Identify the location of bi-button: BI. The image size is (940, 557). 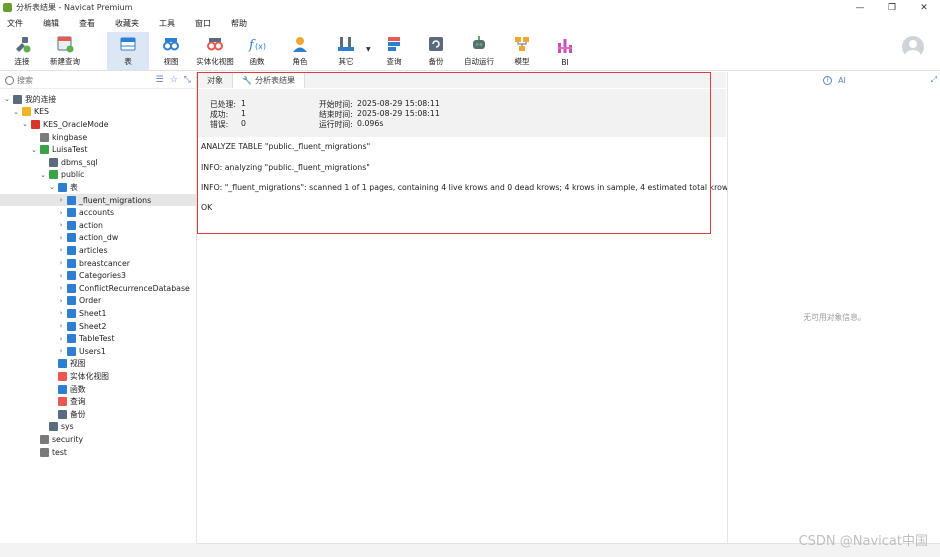
(565, 51).